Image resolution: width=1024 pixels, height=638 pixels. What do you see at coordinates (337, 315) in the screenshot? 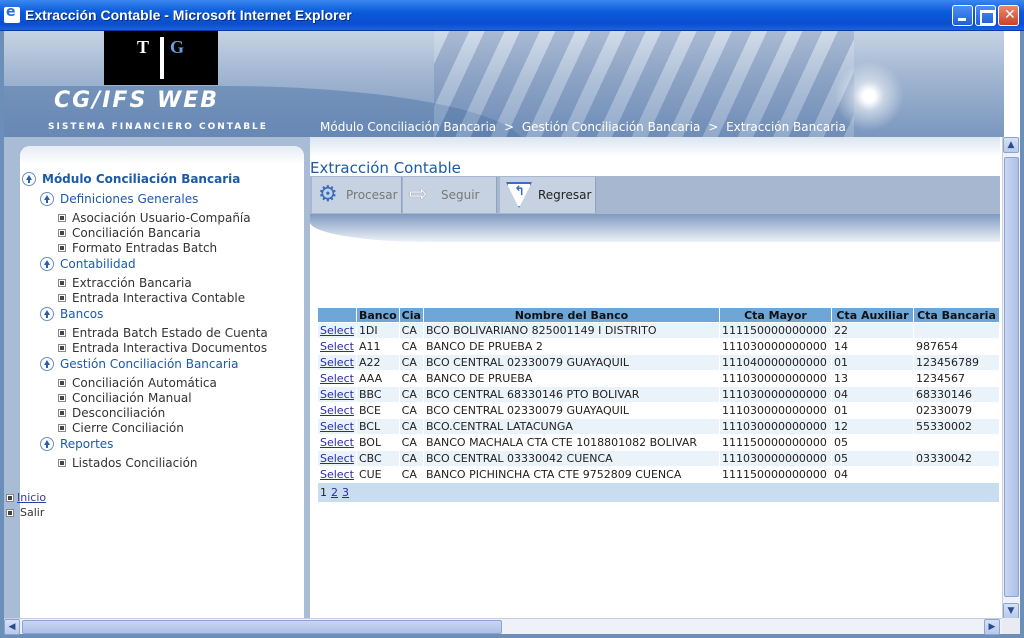
I see `col-header-select` at bounding box center [337, 315].